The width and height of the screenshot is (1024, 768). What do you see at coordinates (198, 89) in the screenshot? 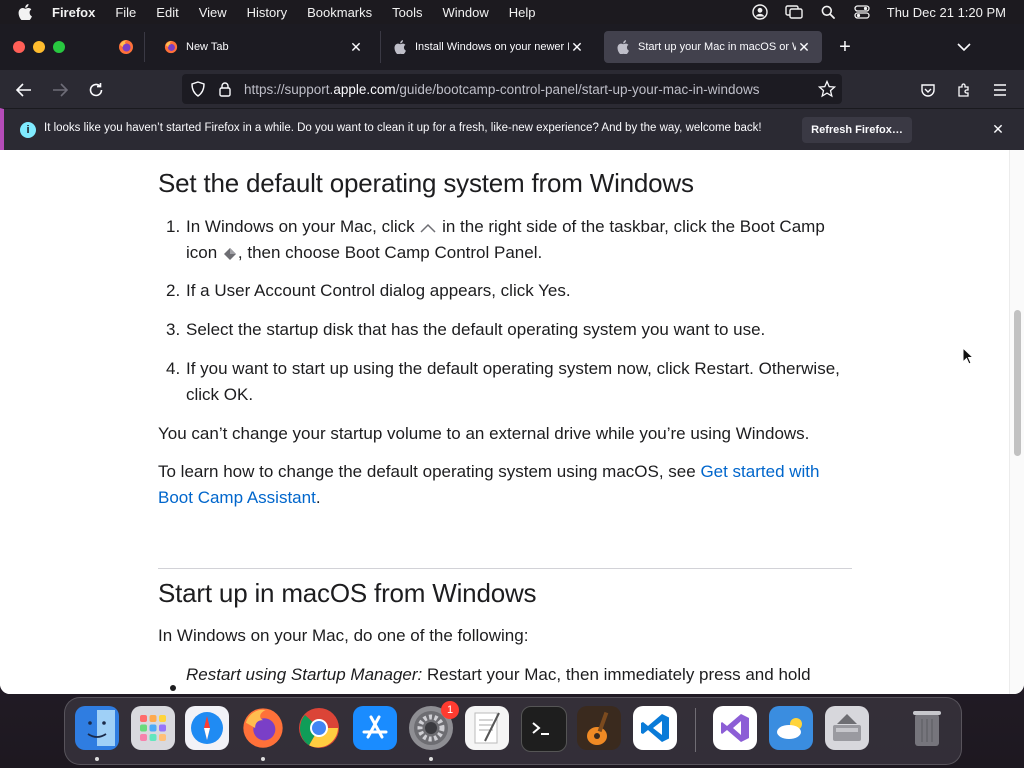
I see `tracking-protection-shield-icon` at bounding box center [198, 89].